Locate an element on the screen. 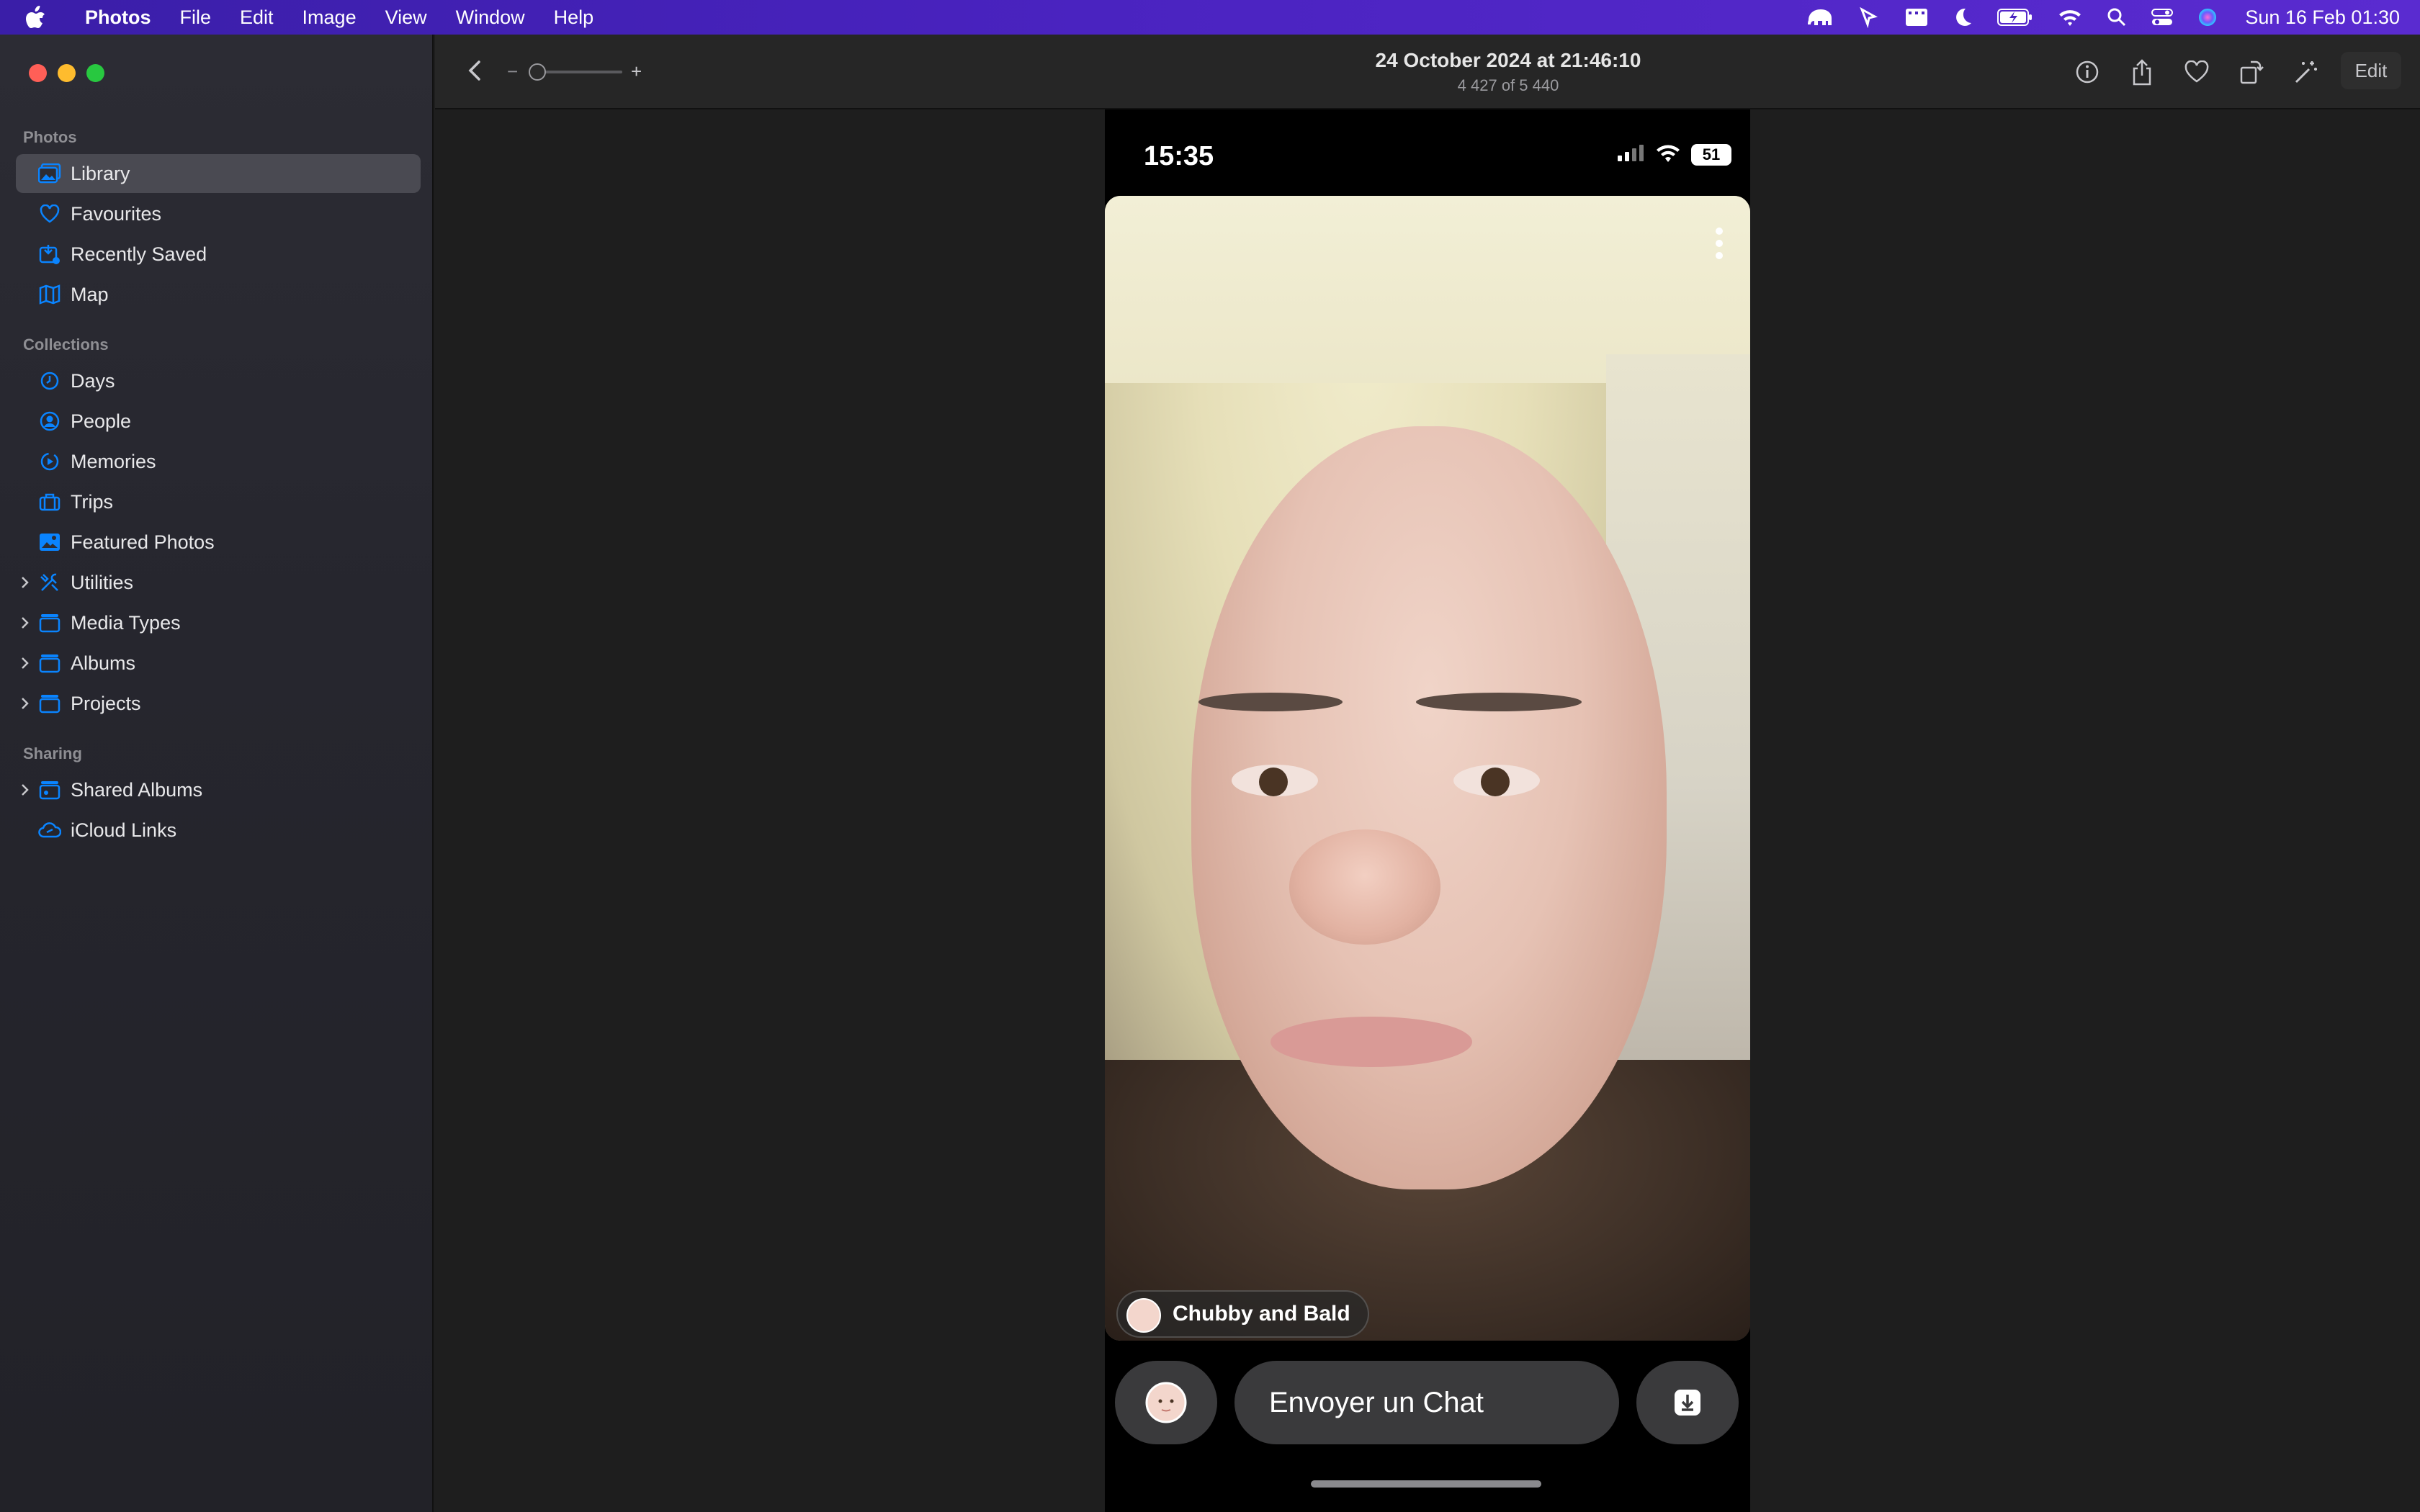  sidebar-item-label: Media Types is located at coordinates (126, 622).